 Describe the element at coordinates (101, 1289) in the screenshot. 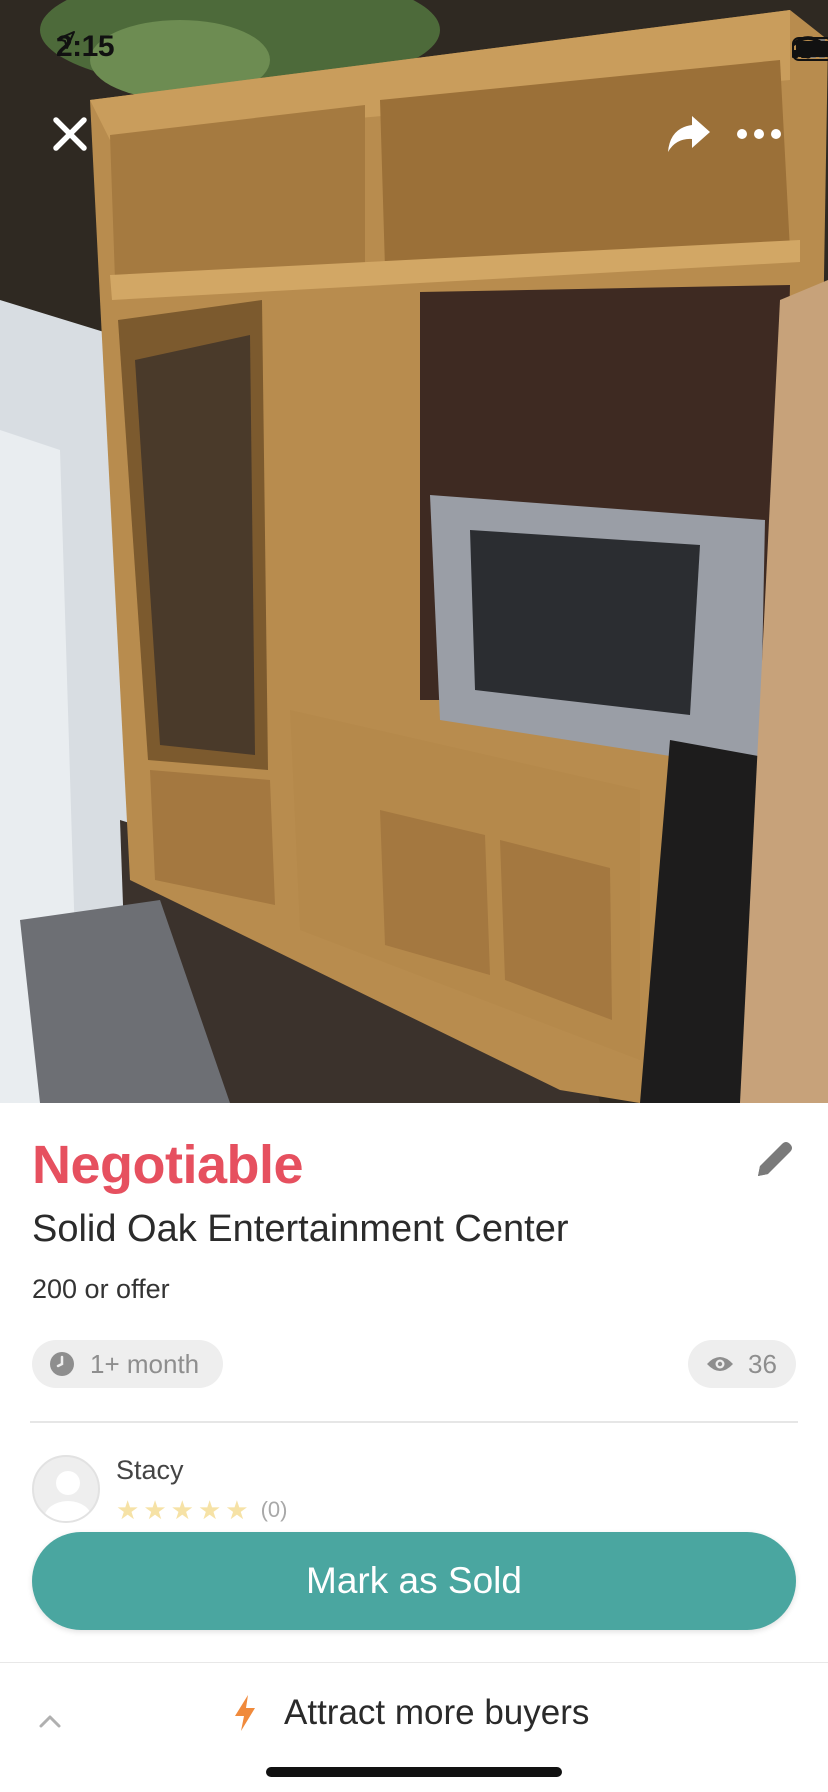

I see `listing-description: 200 or offer` at that location.